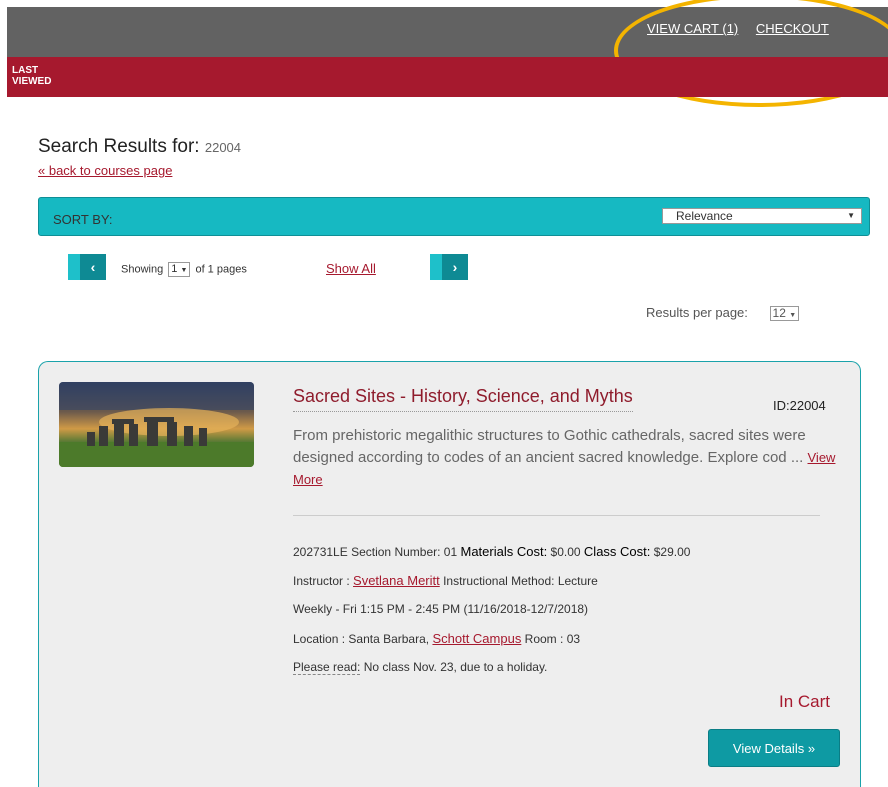  What do you see at coordinates (25, 70) in the screenshot?
I see `last-viewed-line1: LAST` at bounding box center [25, 70].